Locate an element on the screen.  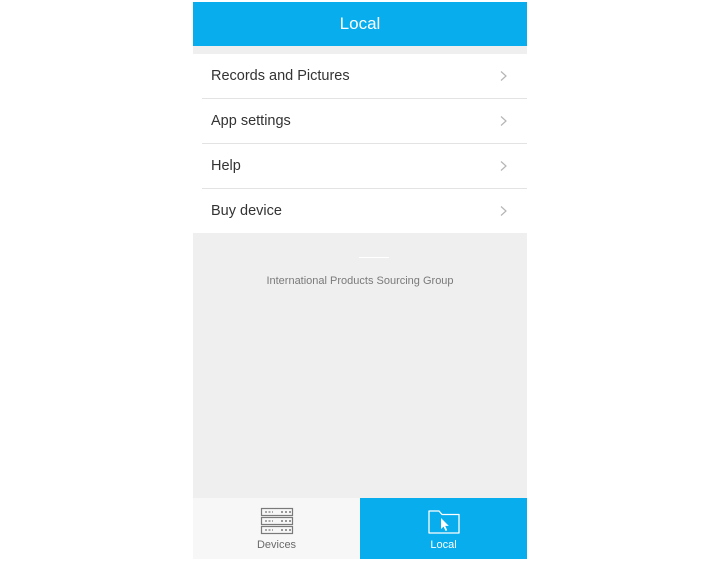
divider is located at coordinates (374, 257).